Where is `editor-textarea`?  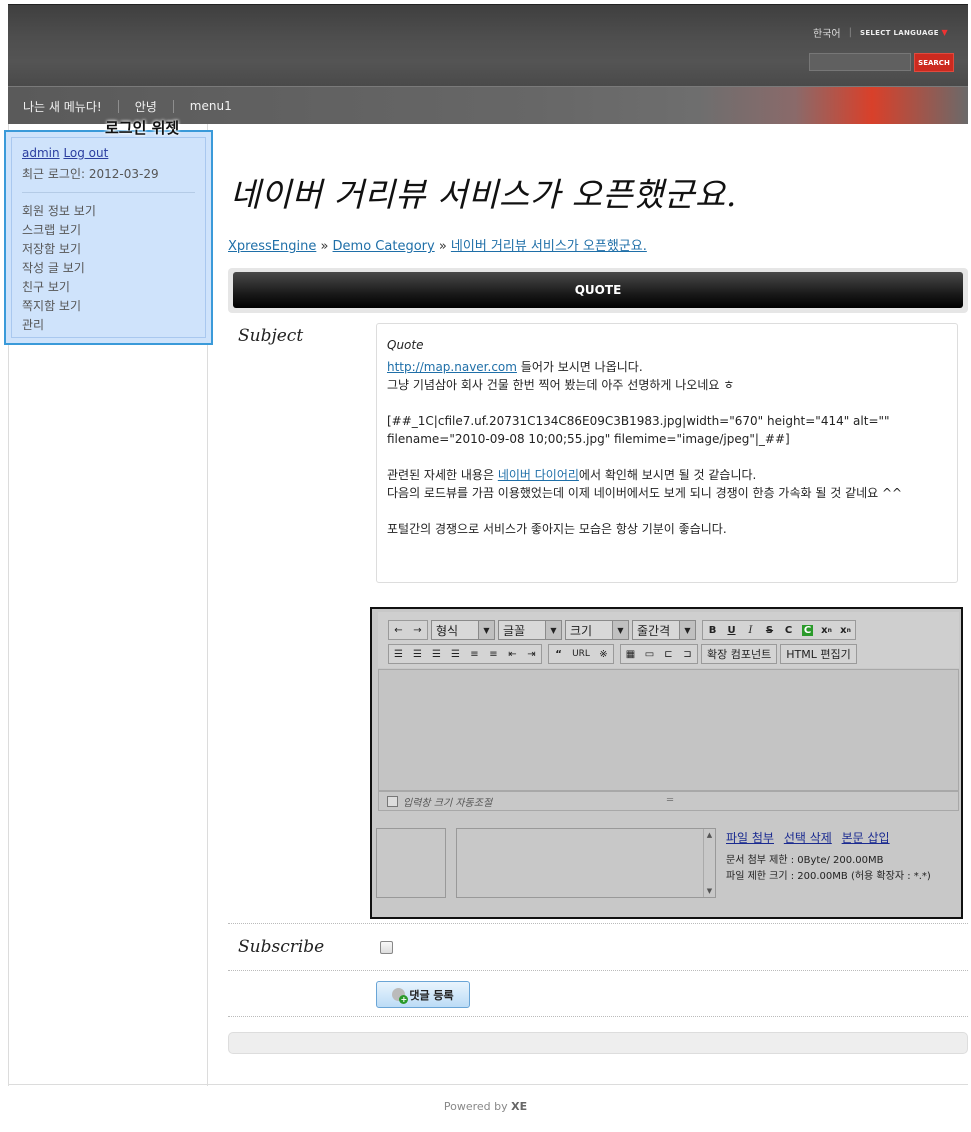 editor-textarea is located at coordinates (668, 730).